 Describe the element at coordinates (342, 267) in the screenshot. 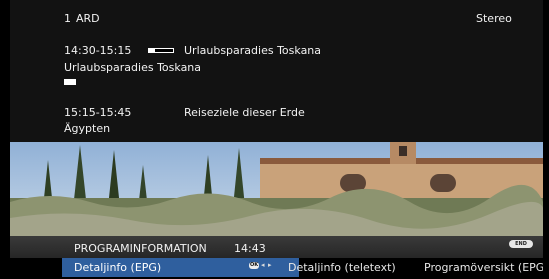

I see `tab-detail-info-teletext: Detaljinfo (teletext)` at that location.